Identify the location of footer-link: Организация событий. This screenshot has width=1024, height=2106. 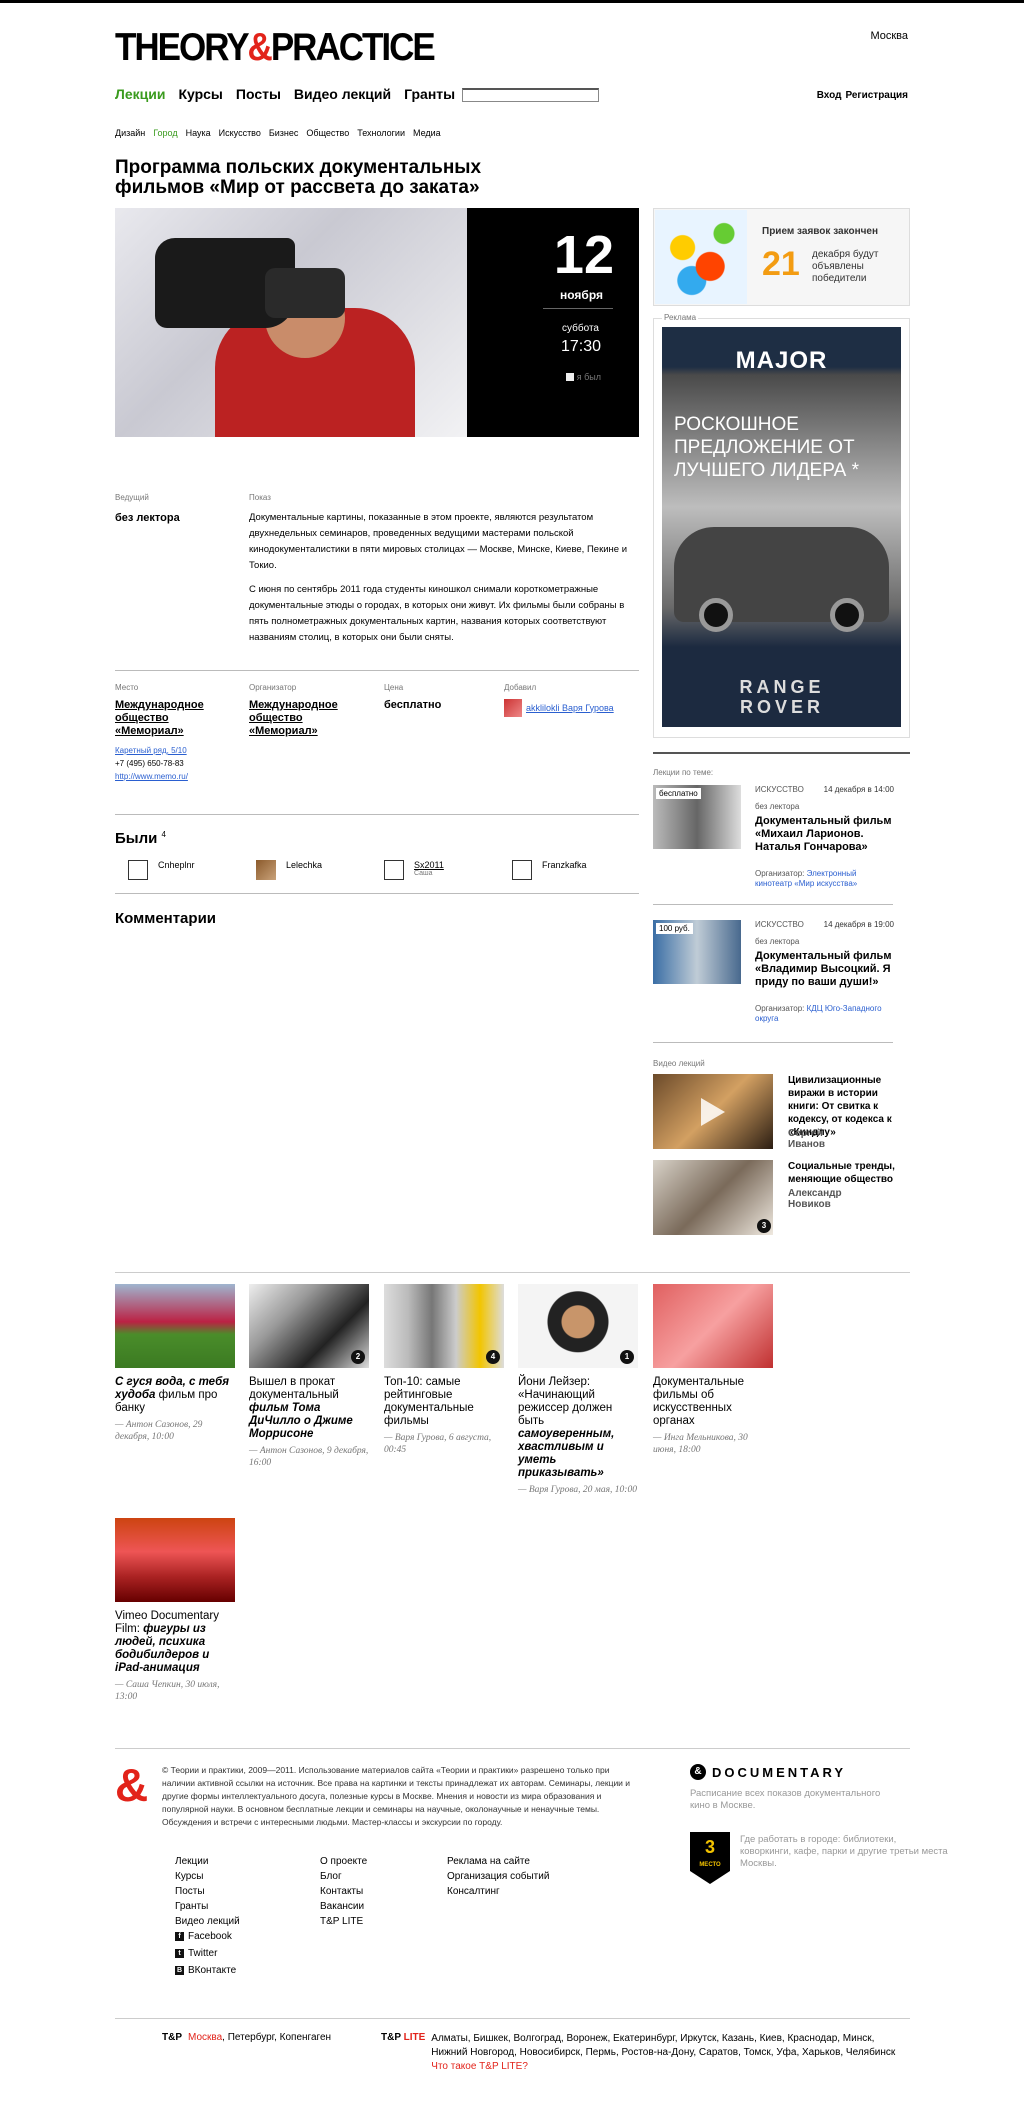
(498, 1876).